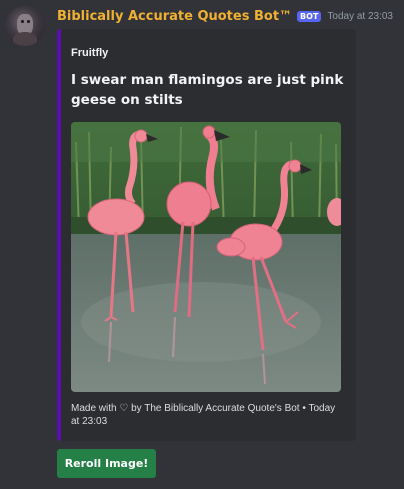 Image resolution: width=404 pixels, height=489 pixels. Describe the element at coordinates (309, 16) in the screenshot. I see `bot-badge: BOT` at that location.